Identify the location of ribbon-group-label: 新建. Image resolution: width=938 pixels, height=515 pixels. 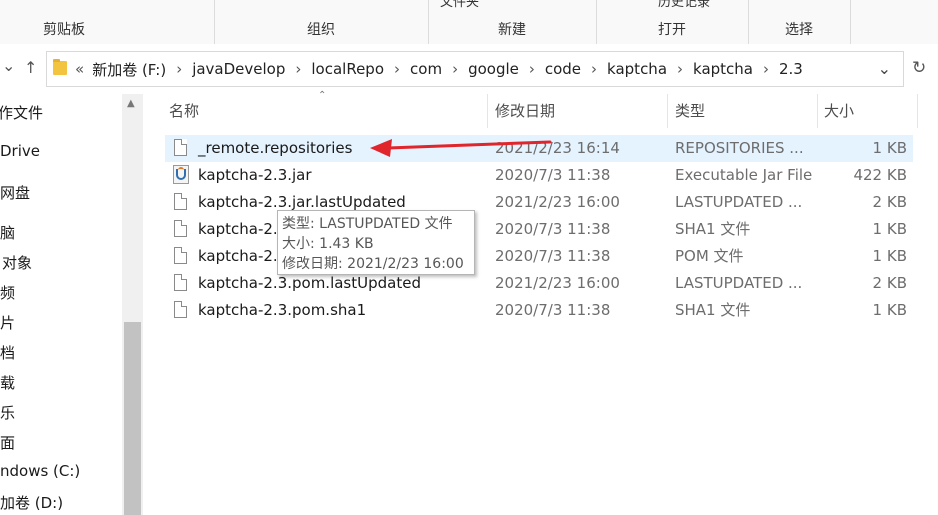
(512, 30).